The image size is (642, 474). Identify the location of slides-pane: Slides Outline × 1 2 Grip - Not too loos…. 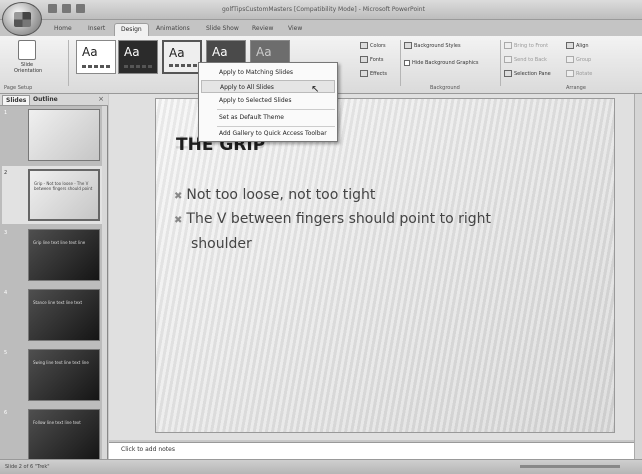
(54, 276).